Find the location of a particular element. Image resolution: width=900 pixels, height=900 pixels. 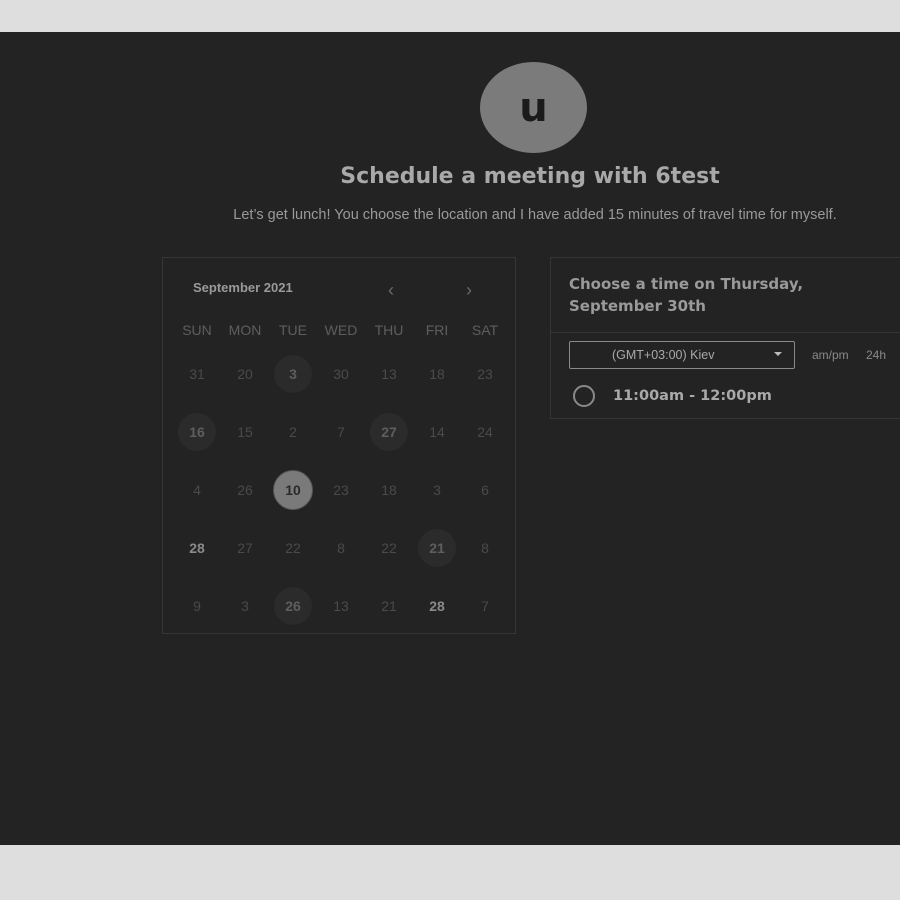

time-slot-label: 11:00am - 12:00pm is located at coordinates (692, 396).